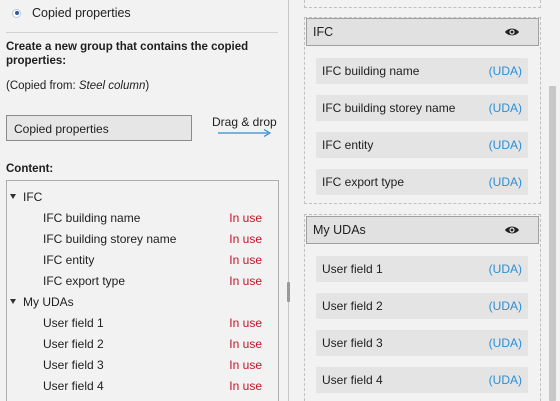  I want to click on property-card: IFC entity (UDA), so click(422, 145).